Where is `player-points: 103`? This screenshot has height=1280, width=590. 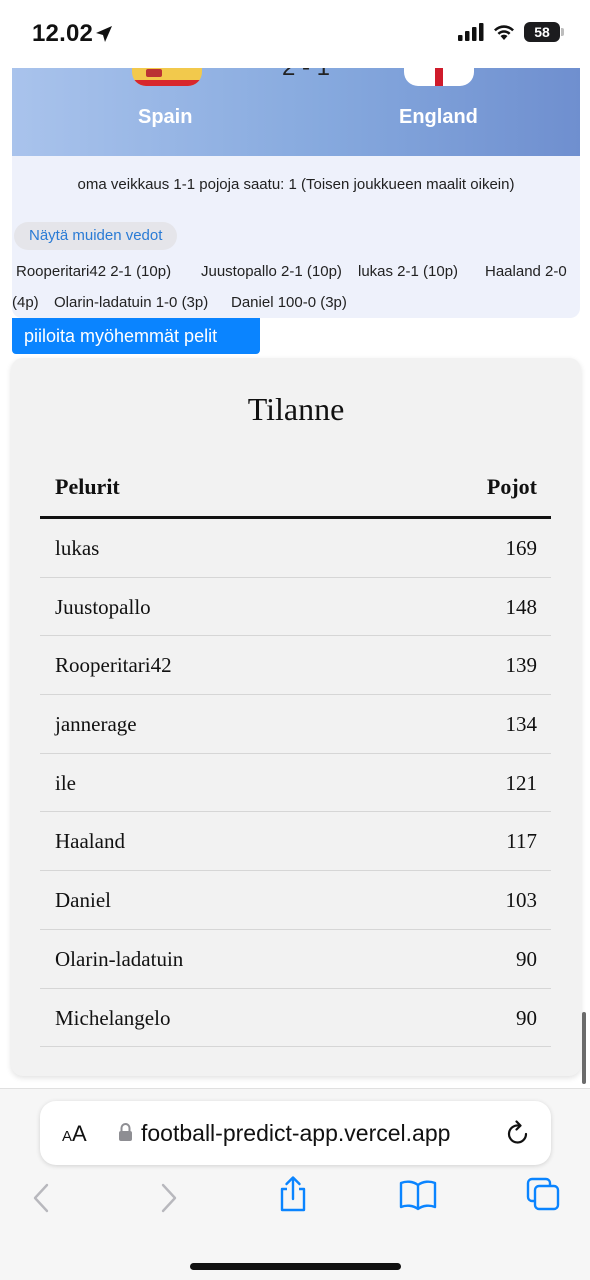
player-points: 103 is located at coordinates (521, 900).